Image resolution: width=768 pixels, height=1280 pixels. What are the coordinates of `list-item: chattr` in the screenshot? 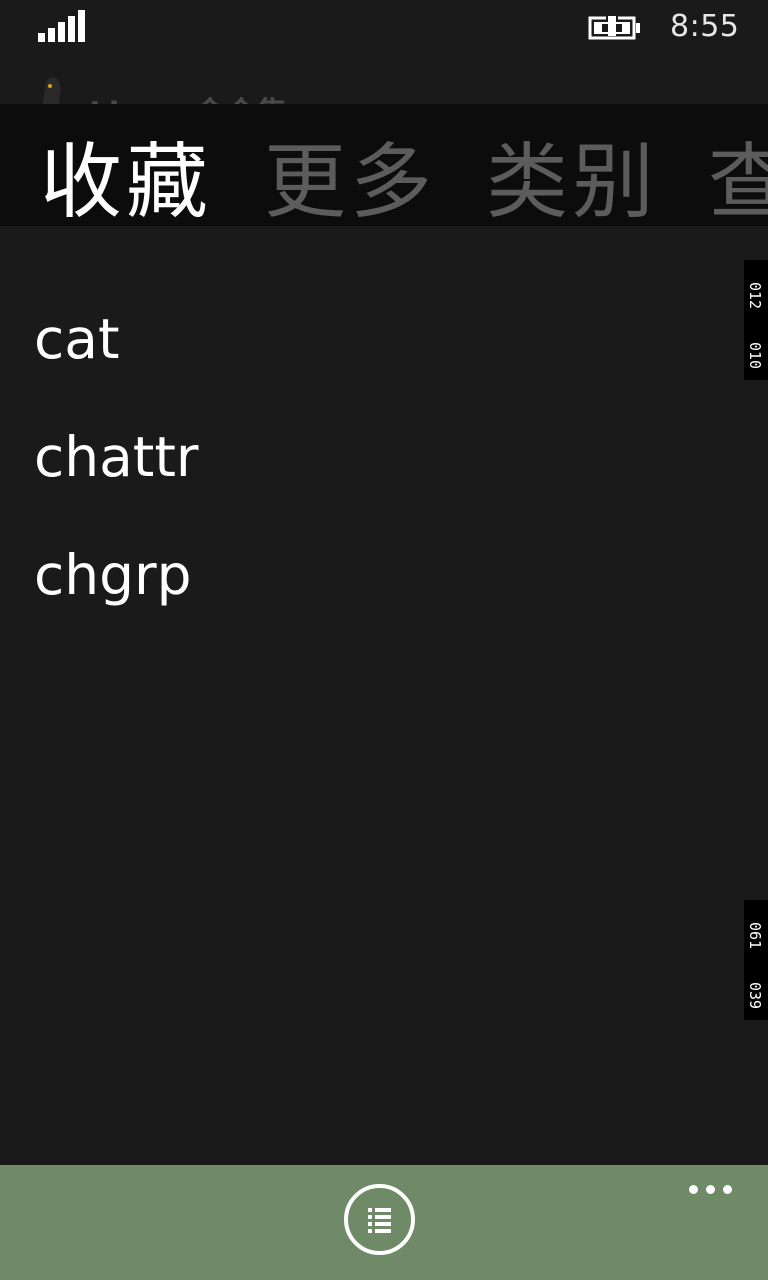 It's located at (374, 457).